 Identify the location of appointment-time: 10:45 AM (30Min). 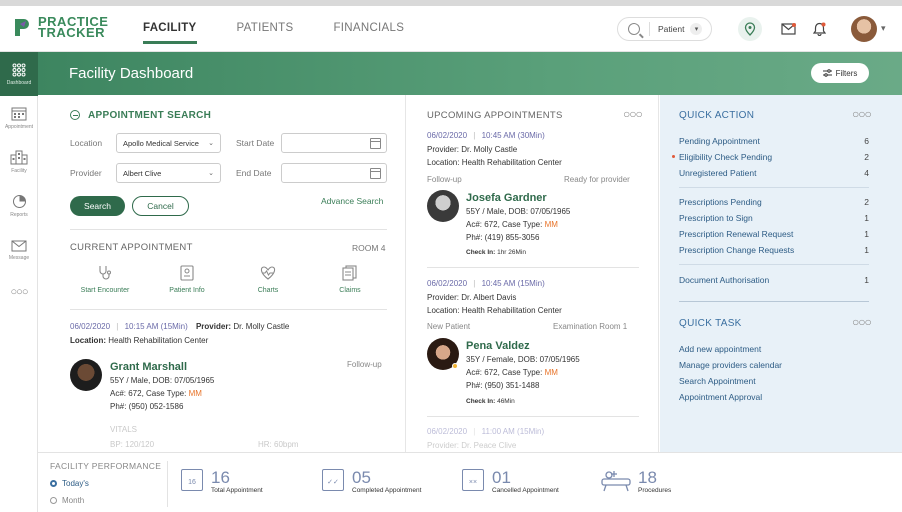
(513, 135).